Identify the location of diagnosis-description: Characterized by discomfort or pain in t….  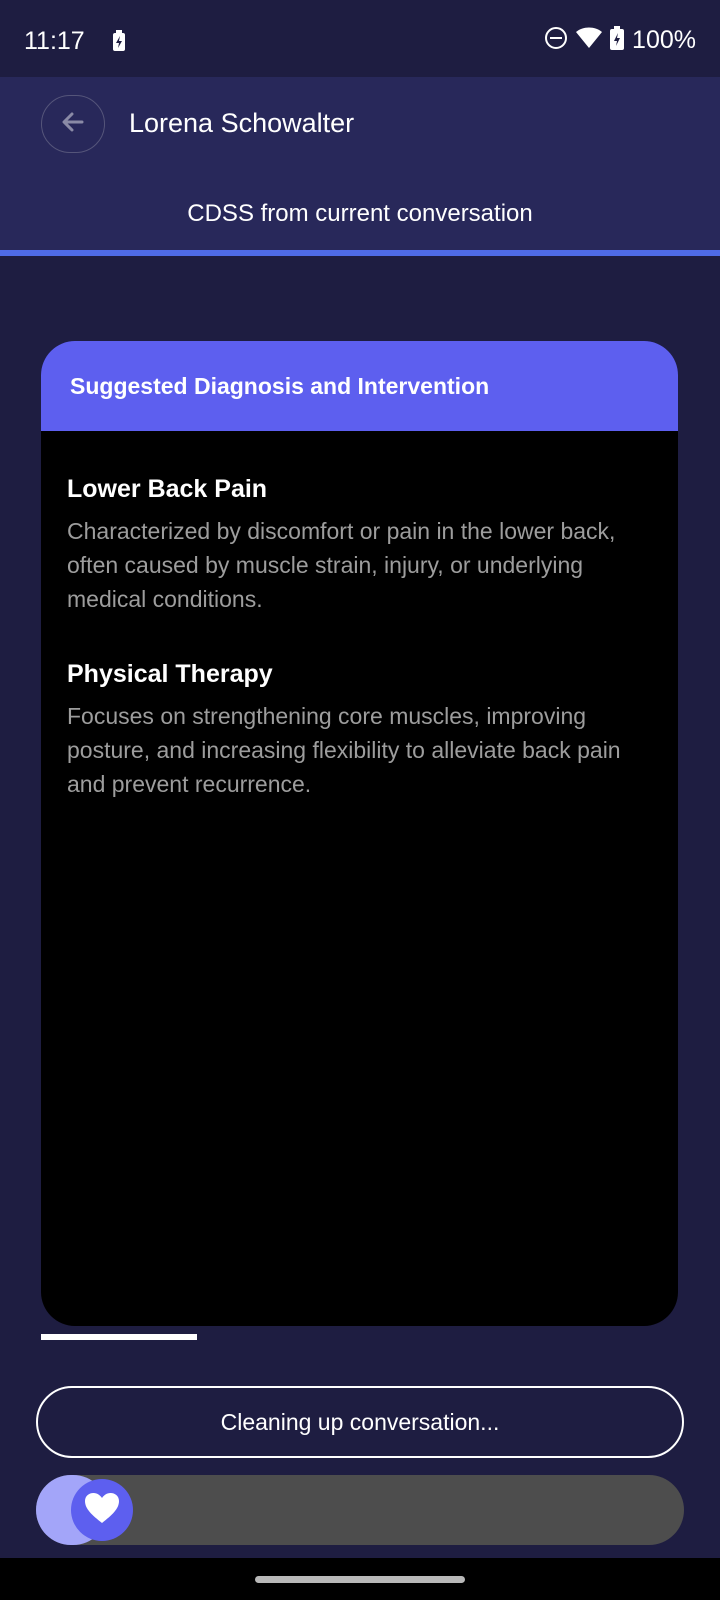
(341, 565).